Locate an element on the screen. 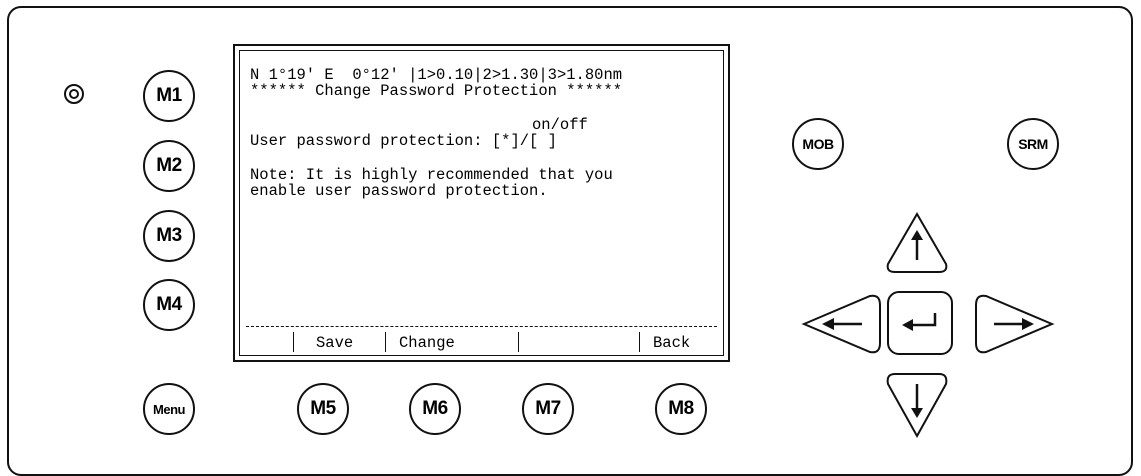 The image size is (1141, 476). m3-button: M3 is located at coordinates (169, 236).